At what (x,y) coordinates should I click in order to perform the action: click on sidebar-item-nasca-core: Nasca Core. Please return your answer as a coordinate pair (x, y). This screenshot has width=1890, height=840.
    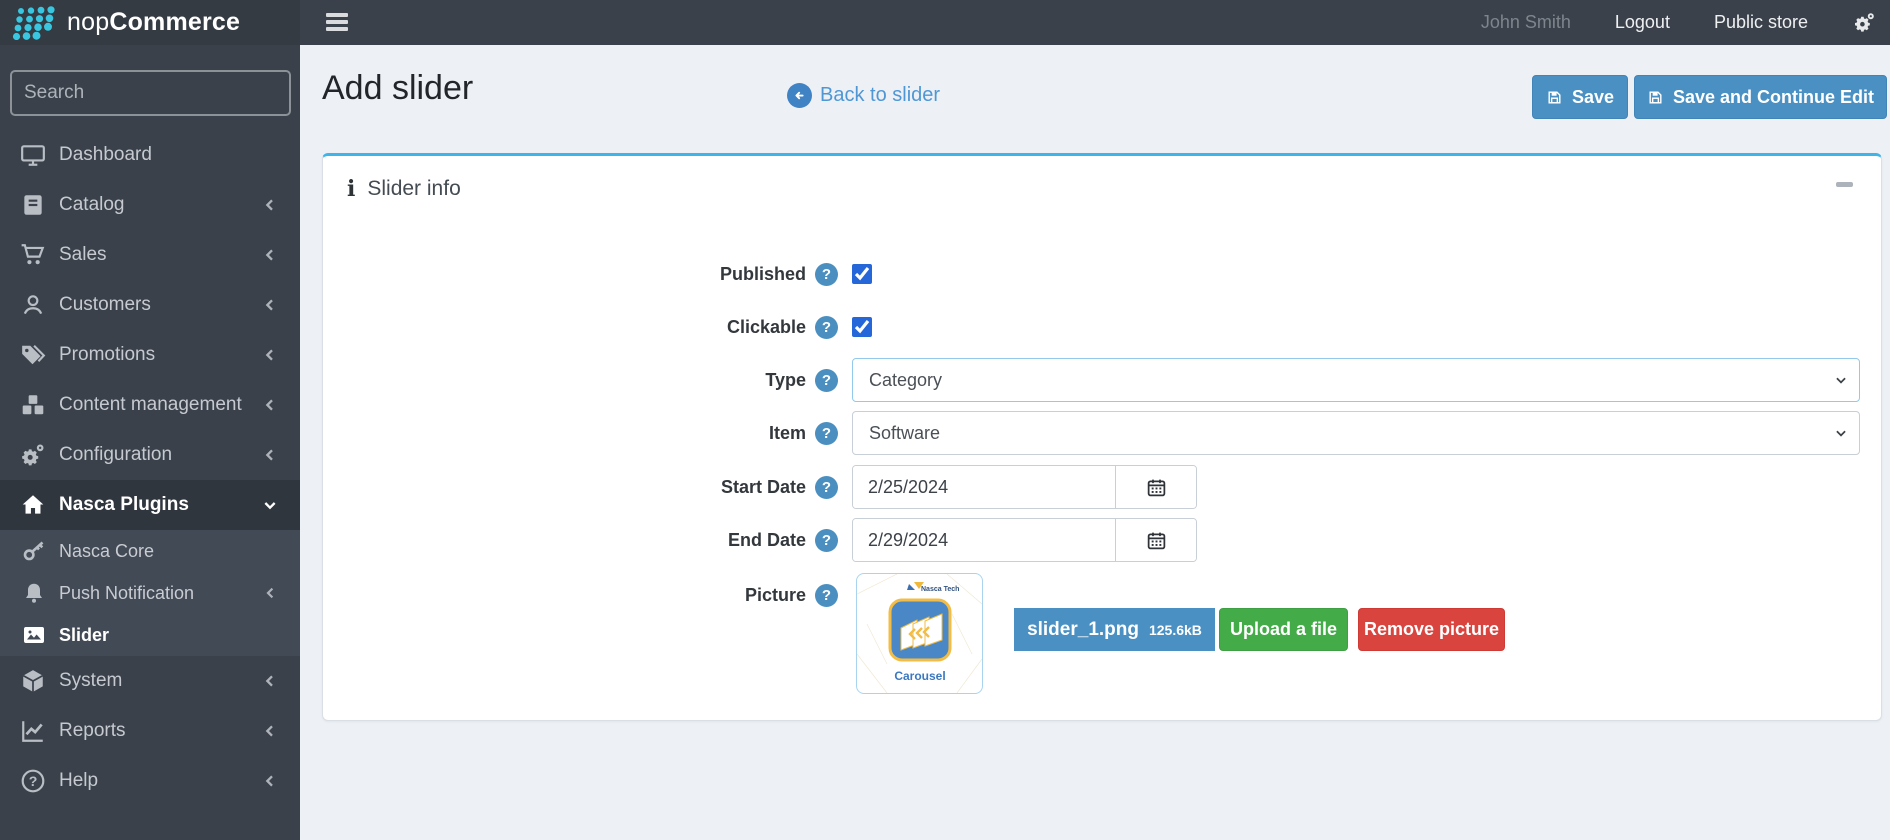
    Looking at the image, I should click on (150, 551).